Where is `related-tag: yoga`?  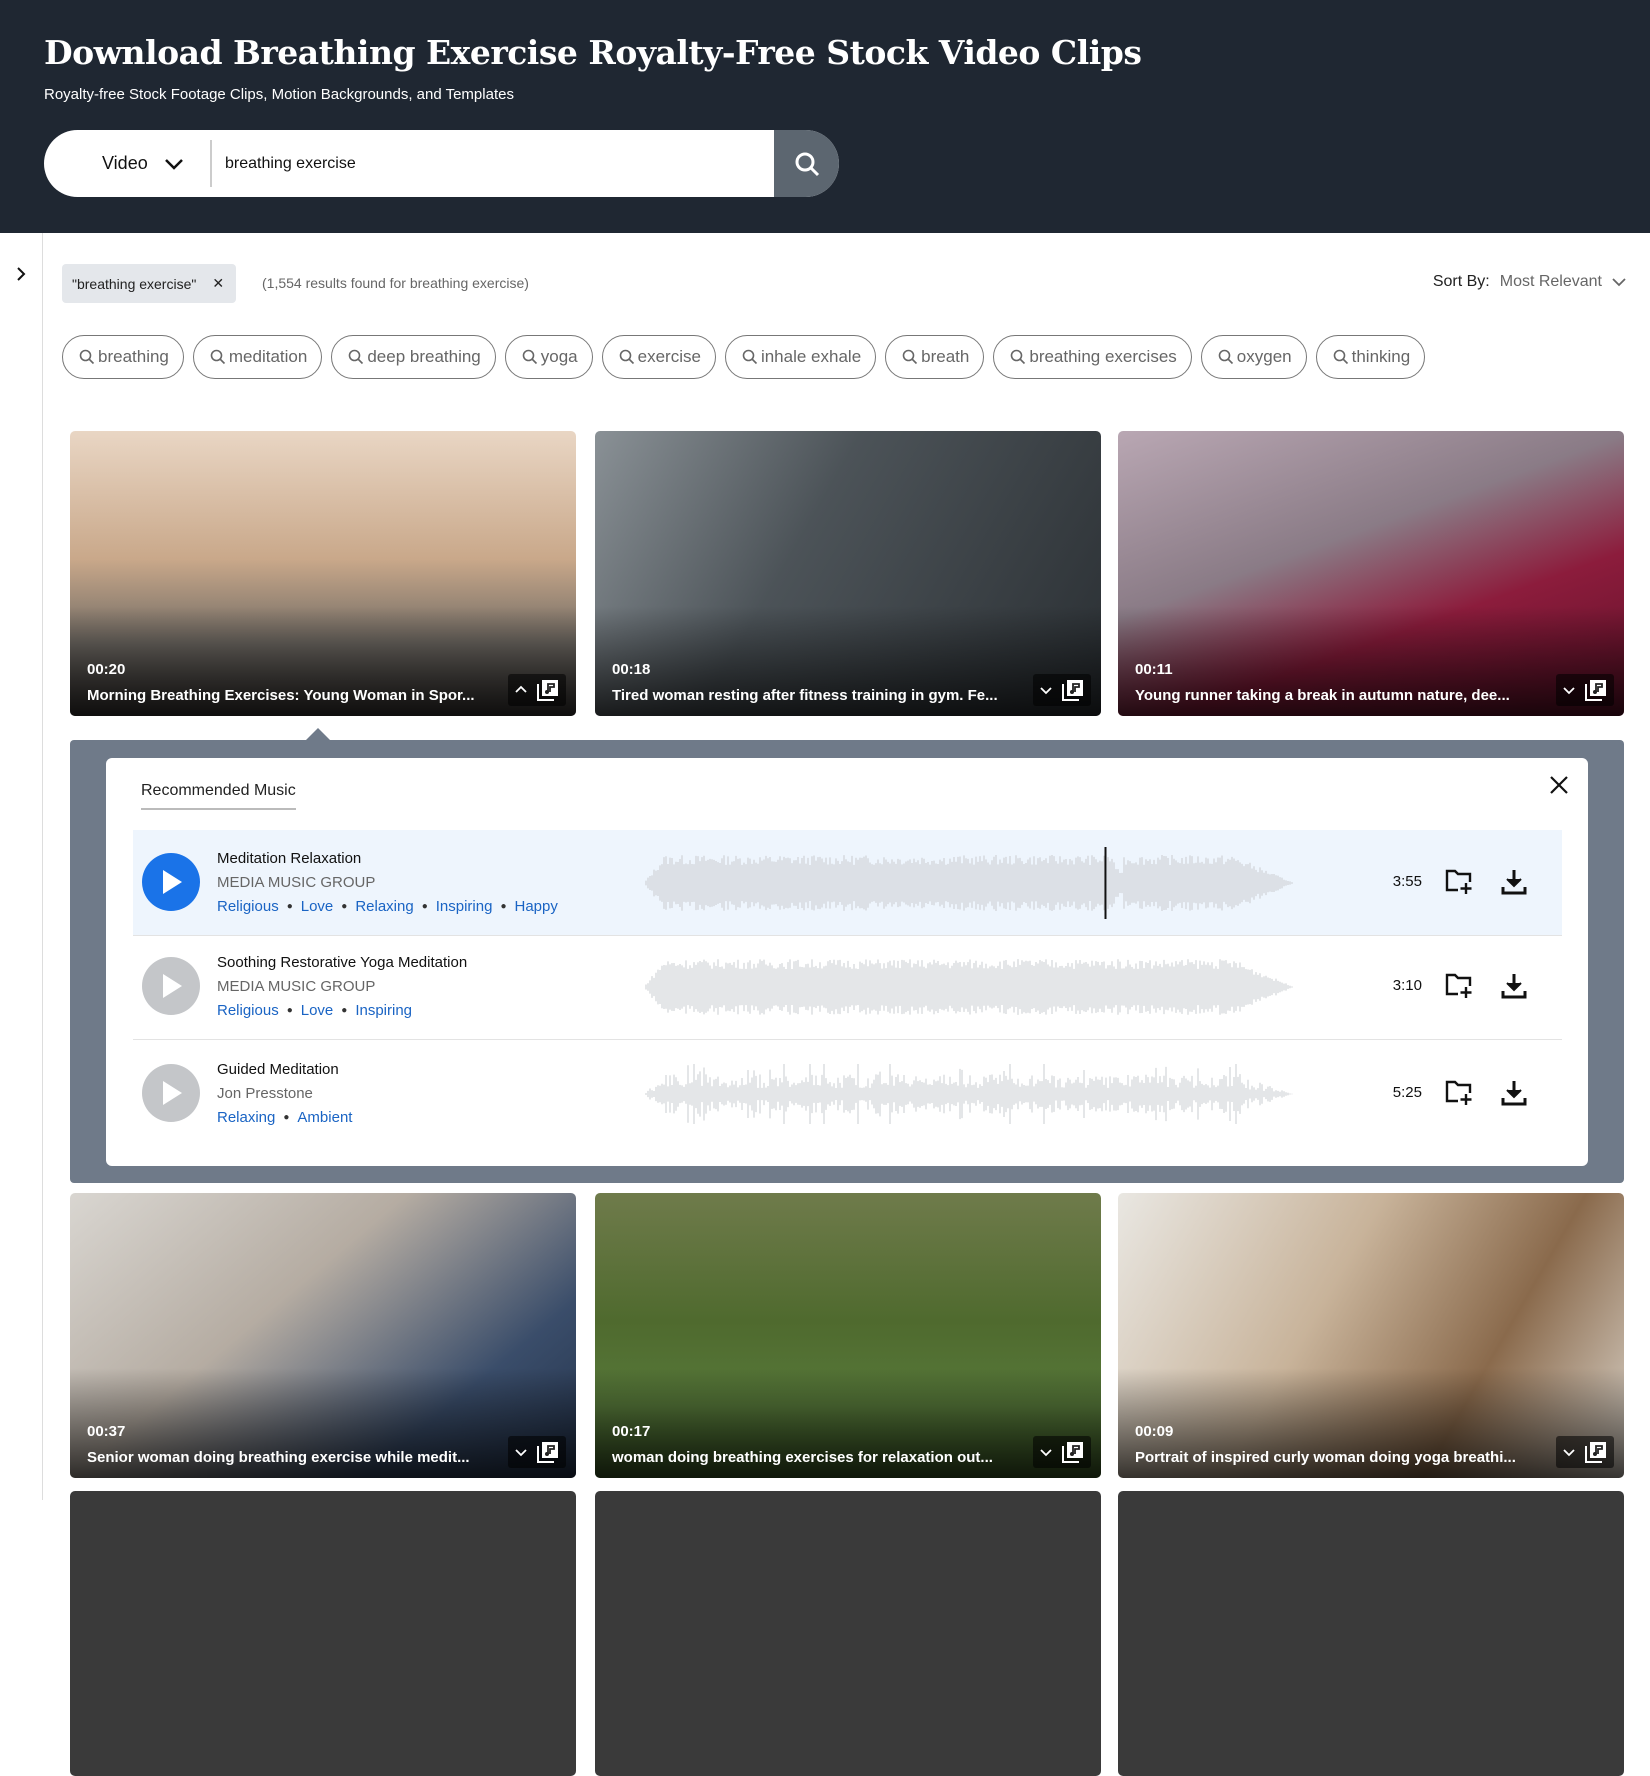 related-tag: yoga is located at coordinates (548, 357).